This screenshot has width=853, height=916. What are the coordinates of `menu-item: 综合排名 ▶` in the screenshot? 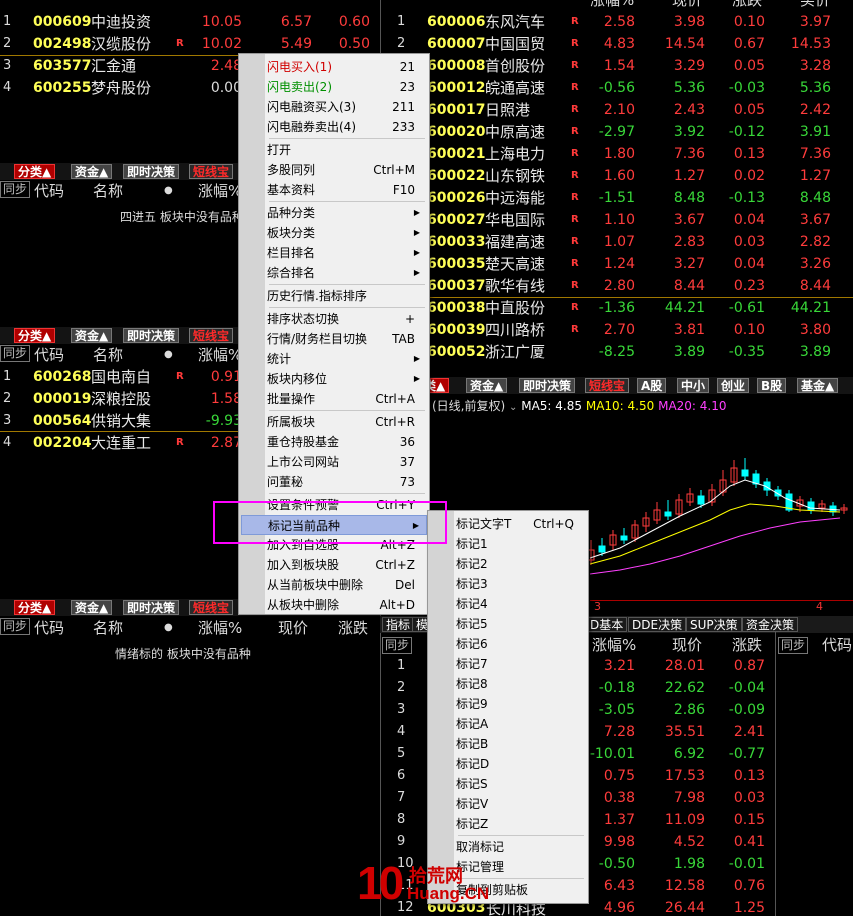 It's located at (334, 273).